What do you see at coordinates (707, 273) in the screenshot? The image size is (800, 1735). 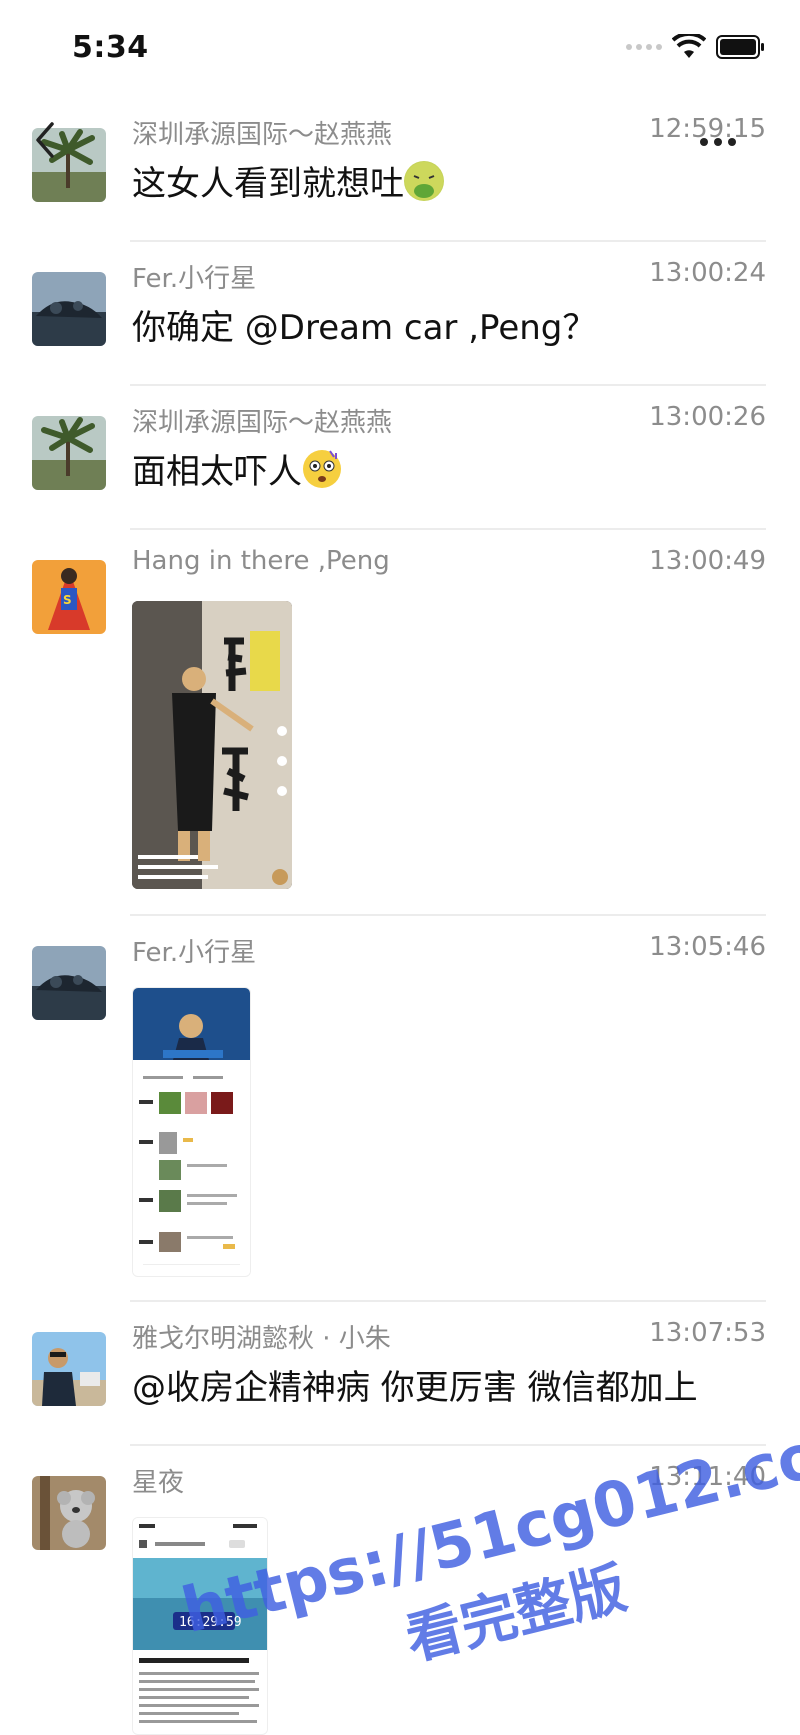 I see `message-time: 13:00:24` at bounding box center [707, 273].